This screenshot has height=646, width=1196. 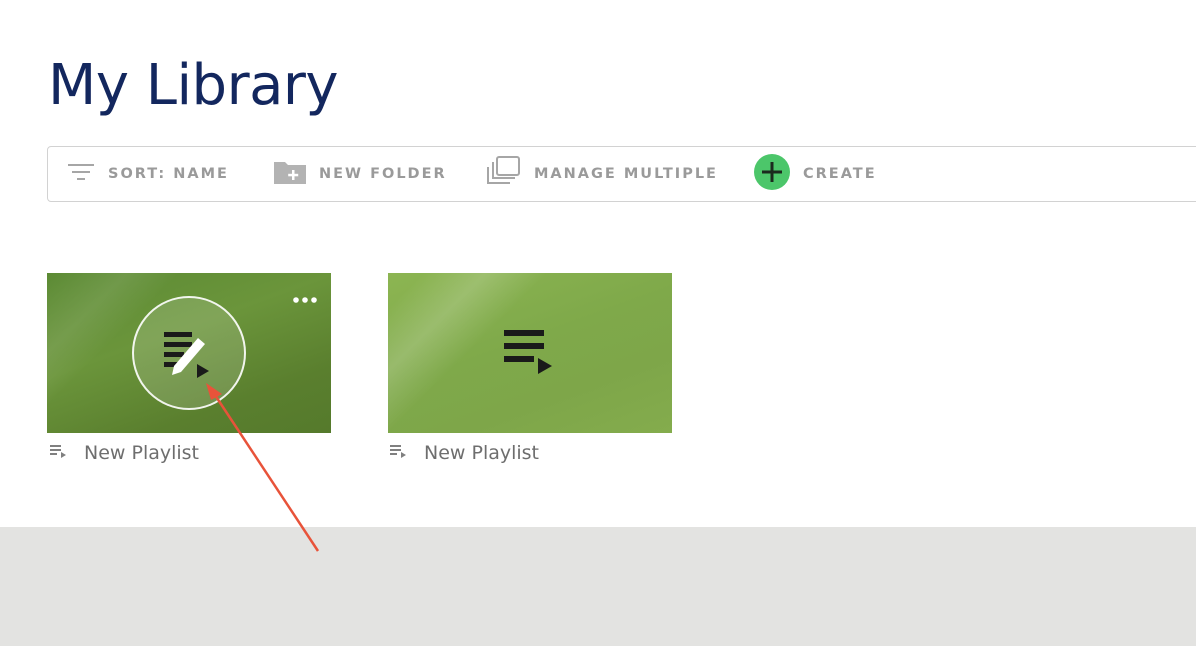 I want to click on sort-button: SORT: NAME, so click(x=147, y=174).